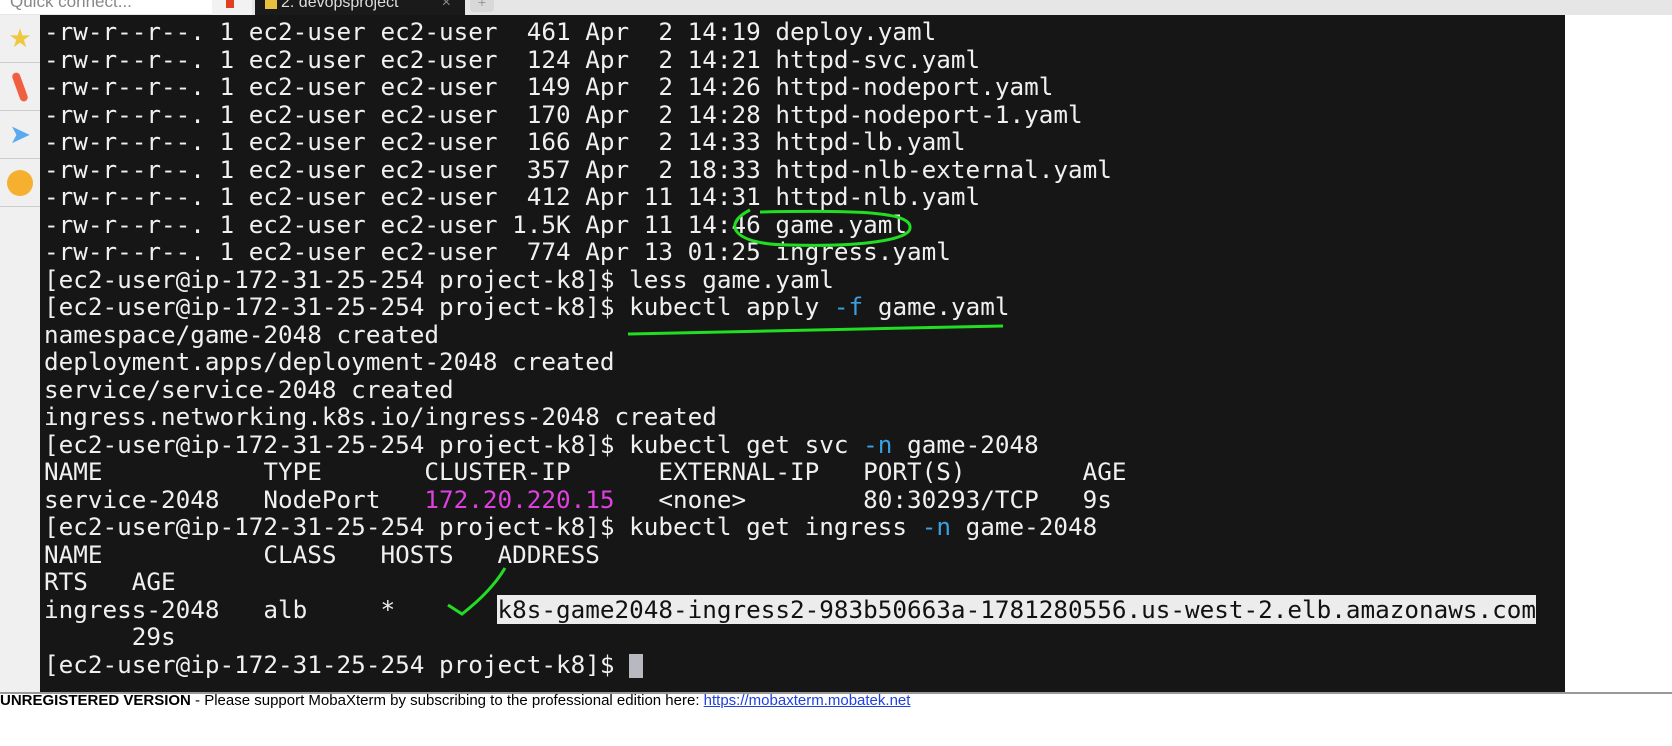  I want to click on terminal-line: service/service-2048 created, so click(249, 389).